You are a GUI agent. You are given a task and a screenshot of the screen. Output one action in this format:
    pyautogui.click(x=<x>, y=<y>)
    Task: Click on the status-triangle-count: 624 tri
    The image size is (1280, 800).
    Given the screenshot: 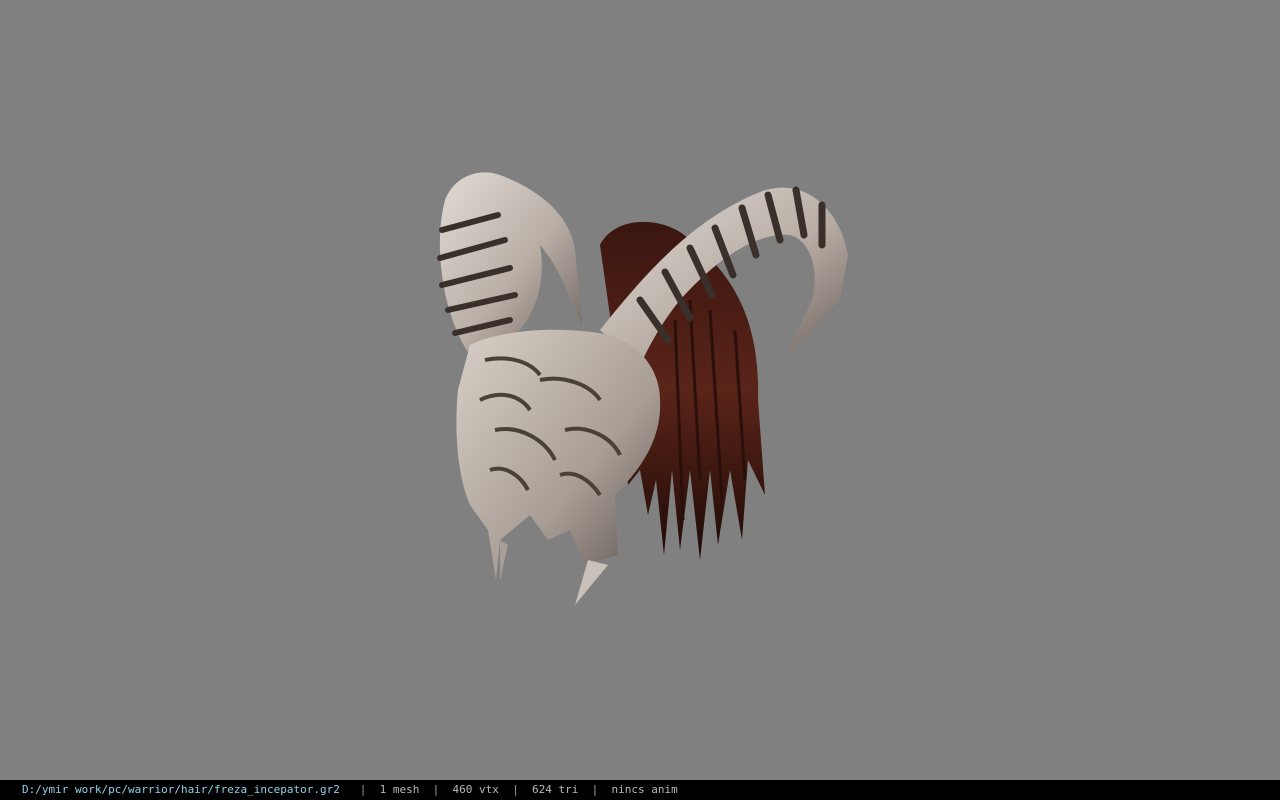 What is the action you would take?
    pyautogui.click(x=555, y=789)
    